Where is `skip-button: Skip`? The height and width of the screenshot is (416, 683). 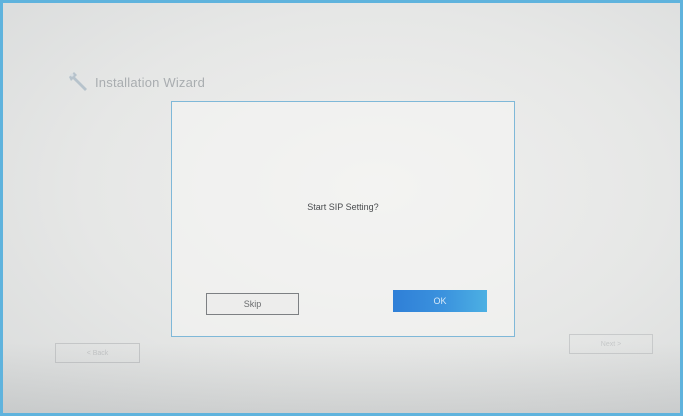
skip-button: Skip is located at coordinates (252, 304).